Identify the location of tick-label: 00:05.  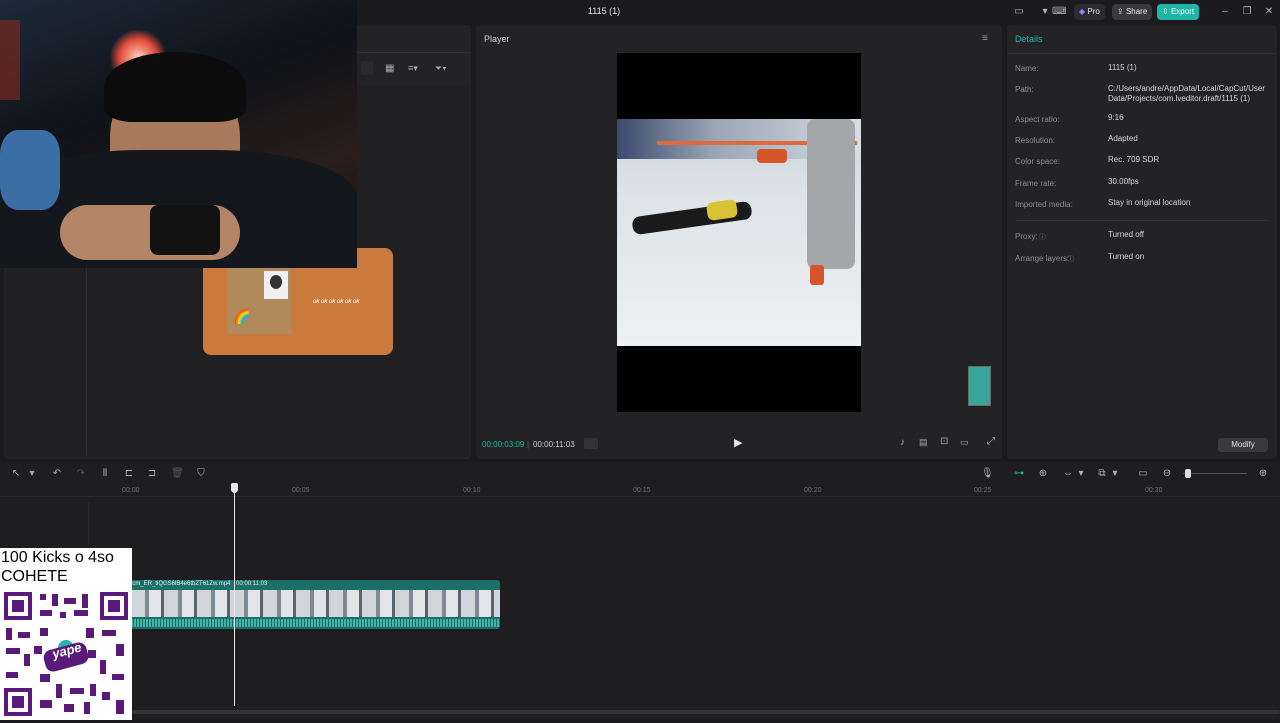
(301, 490).